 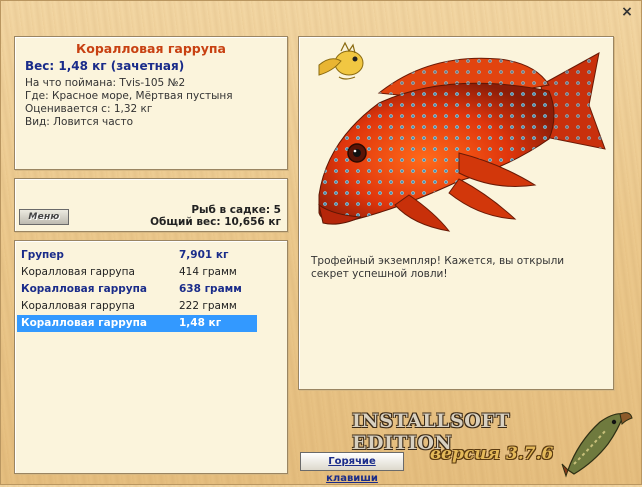 What do you see at coordinates (352, 468) in the screenshot?
I see `hotkeys-button: Горячие клавиши` at bounding box center [352, 468].